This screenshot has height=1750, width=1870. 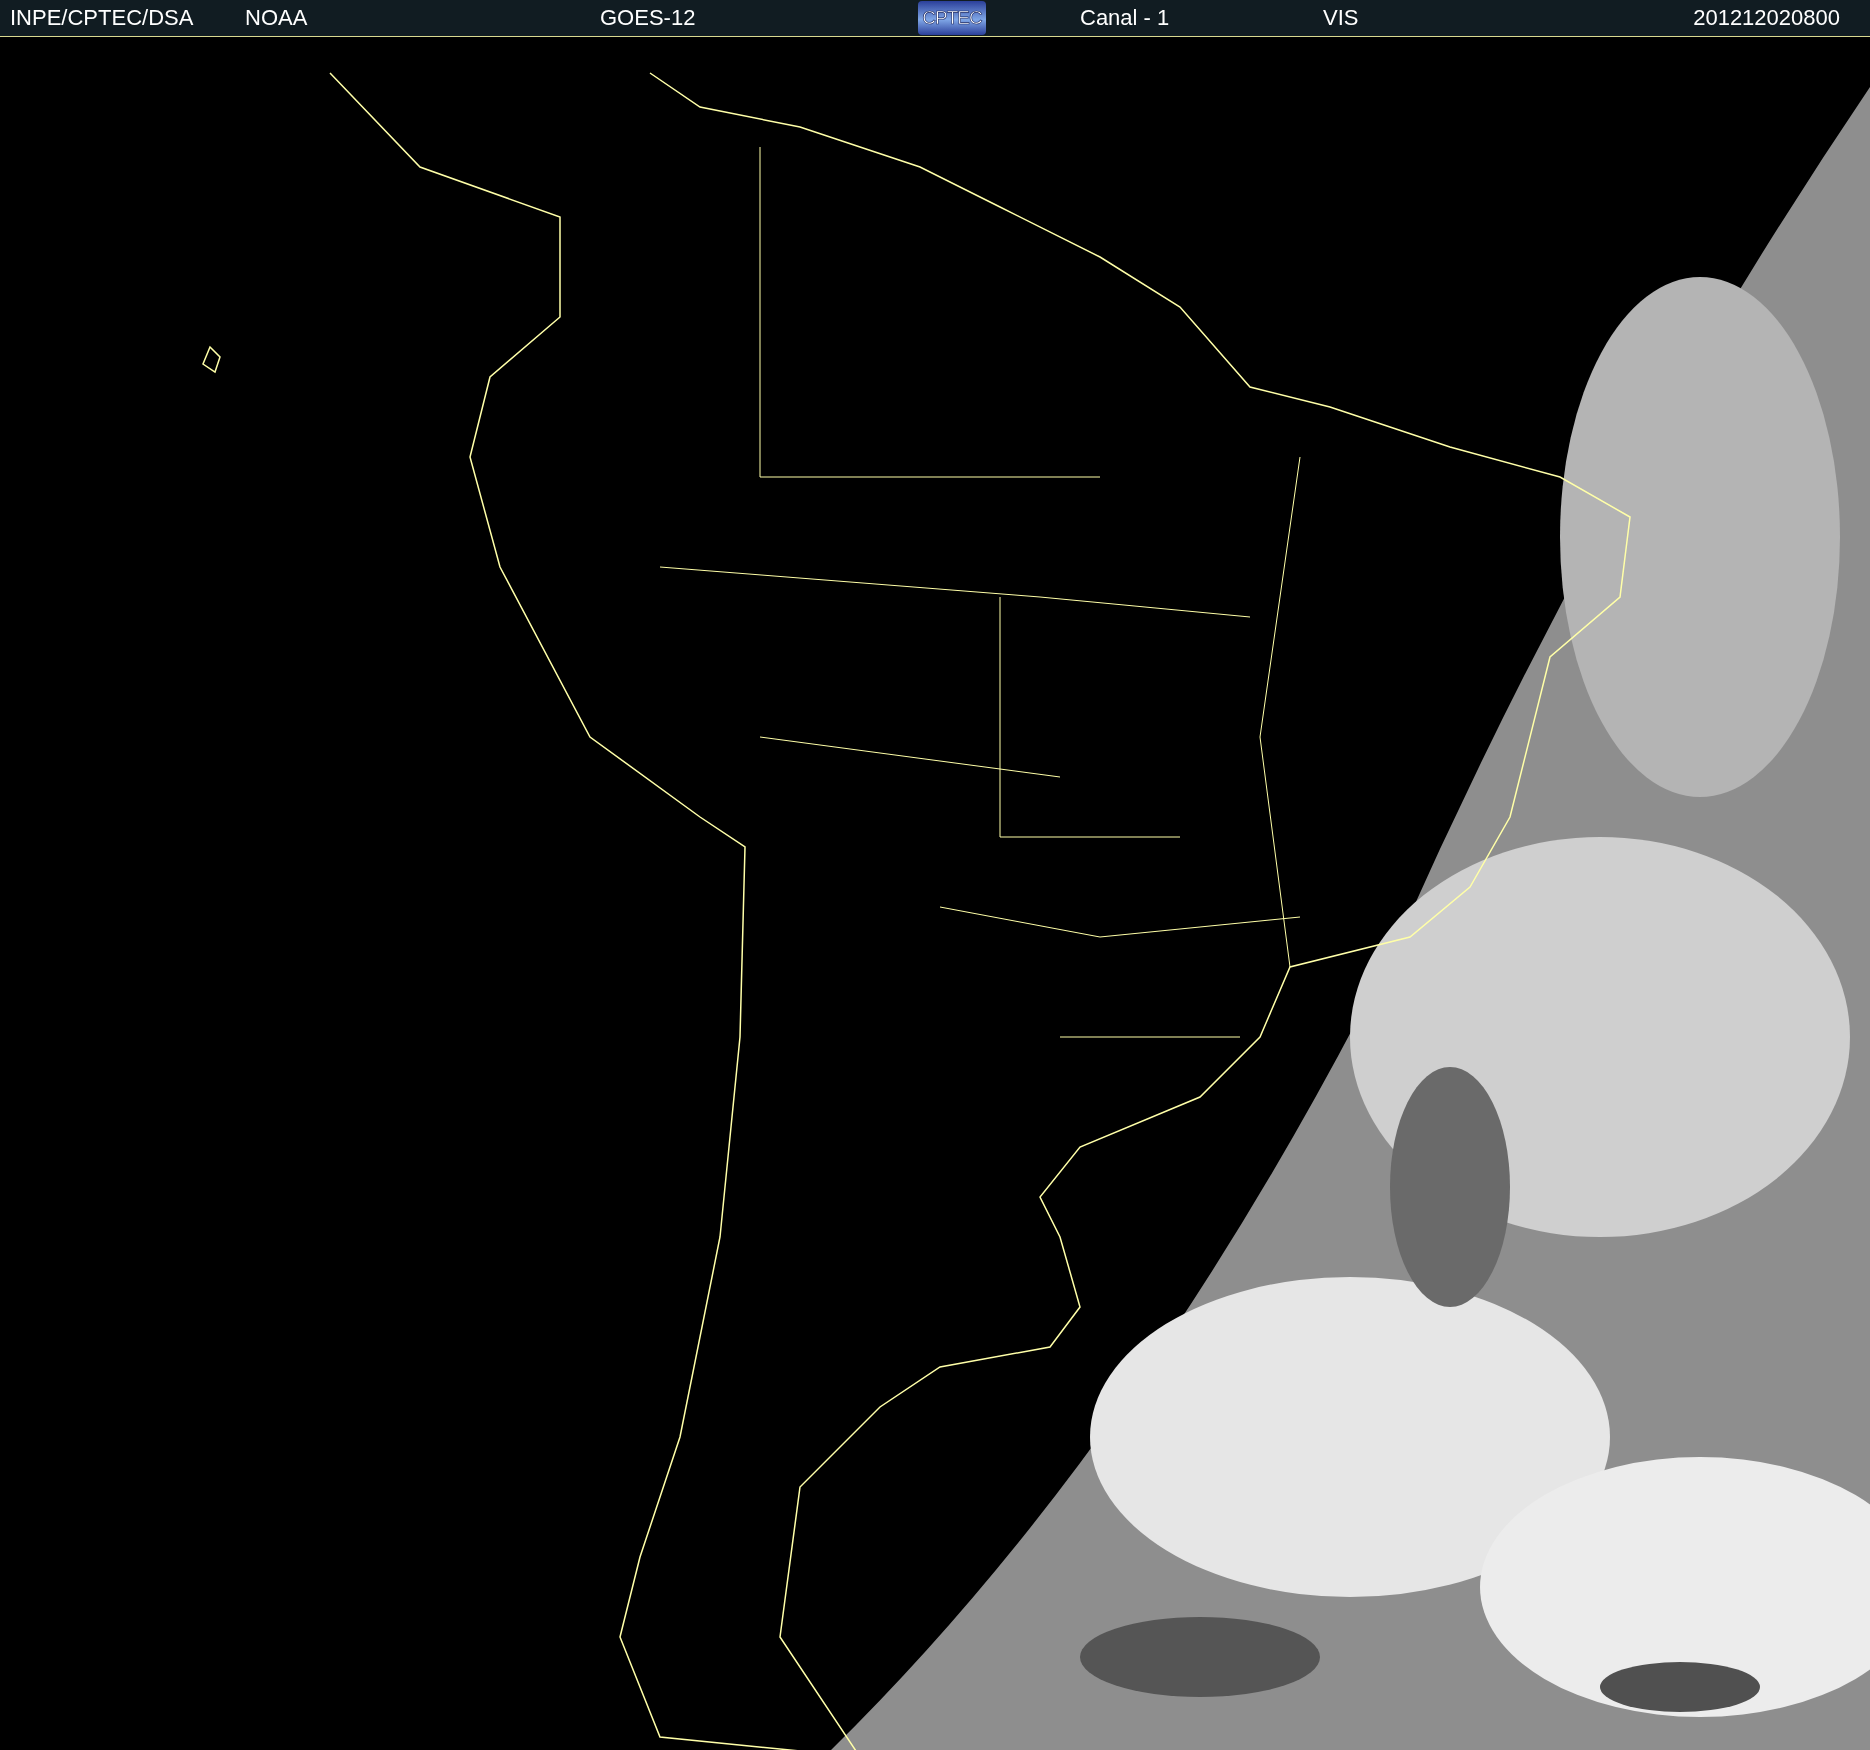 What do you see at coordinates (952, 18) in the screenshot?
I see `logo: CPTEC` at bounding box center [952, 18].